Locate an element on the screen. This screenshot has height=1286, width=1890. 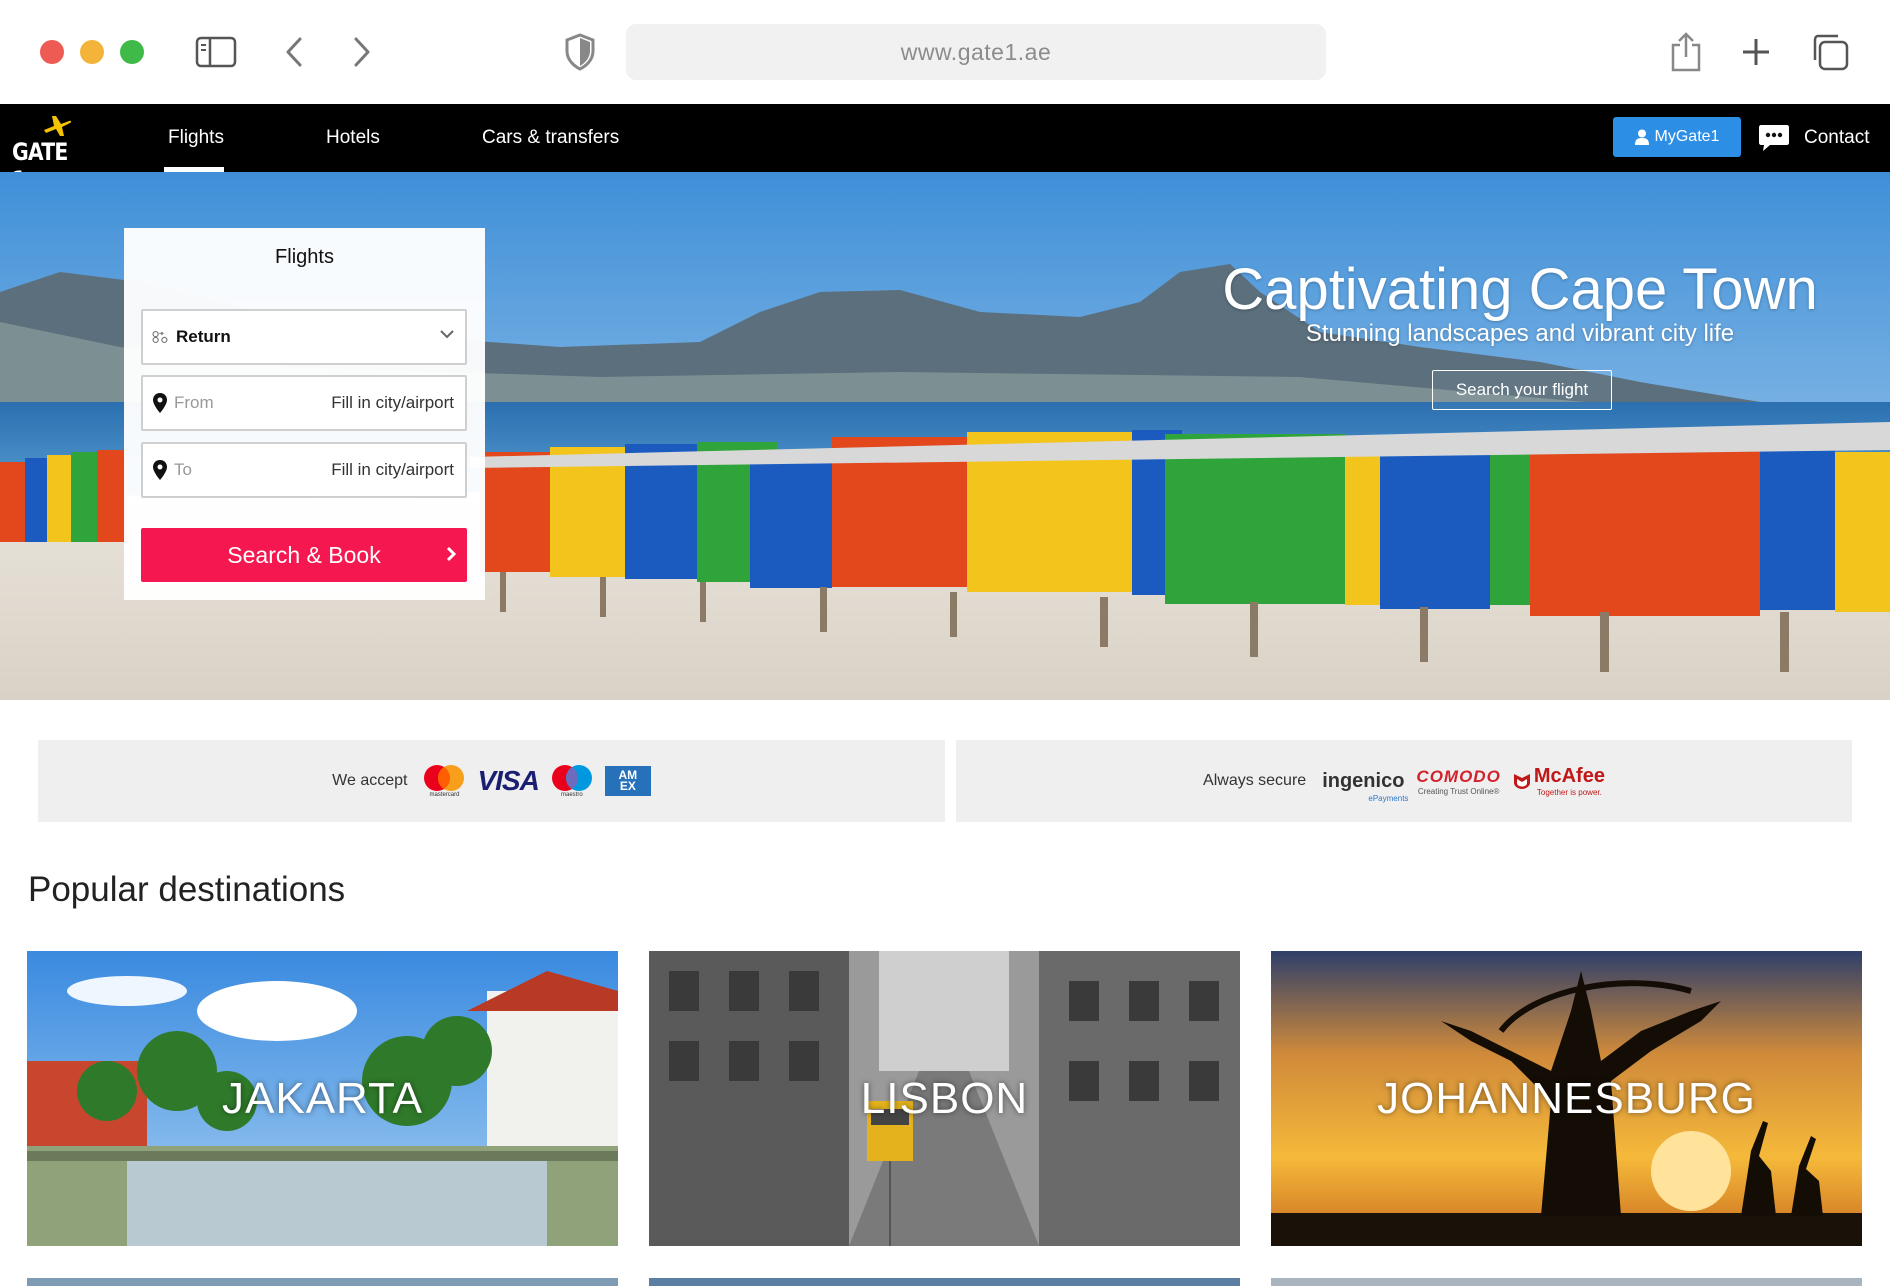
hero-title: Captivating Cape Town is located at coordinates (1520, 289).